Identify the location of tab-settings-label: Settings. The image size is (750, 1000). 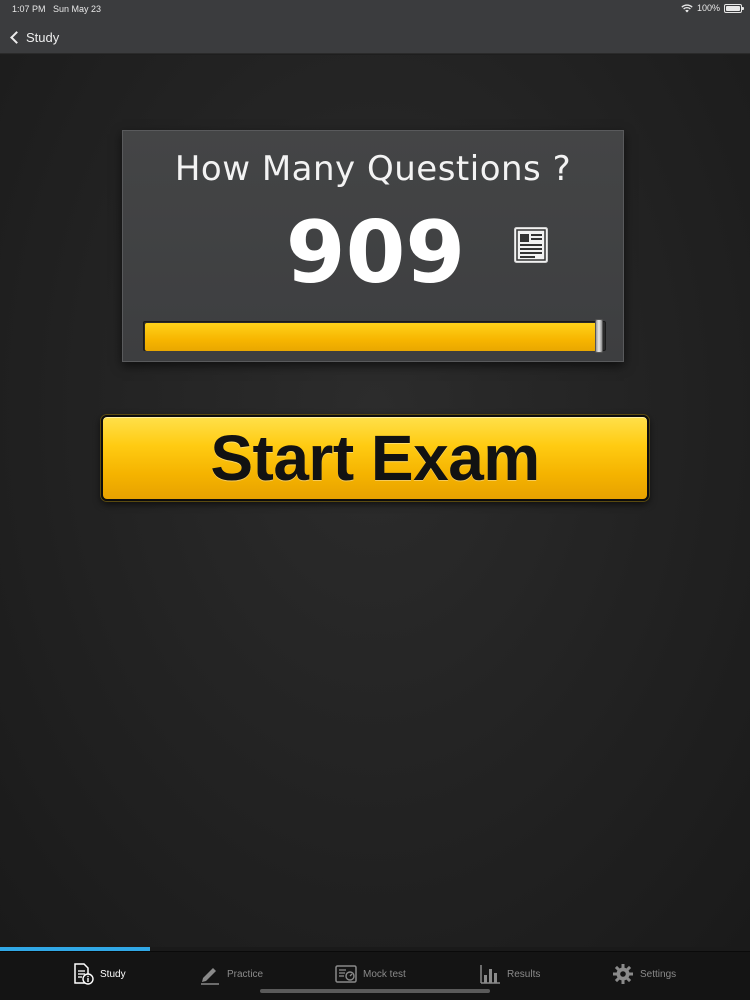
(658, 974).